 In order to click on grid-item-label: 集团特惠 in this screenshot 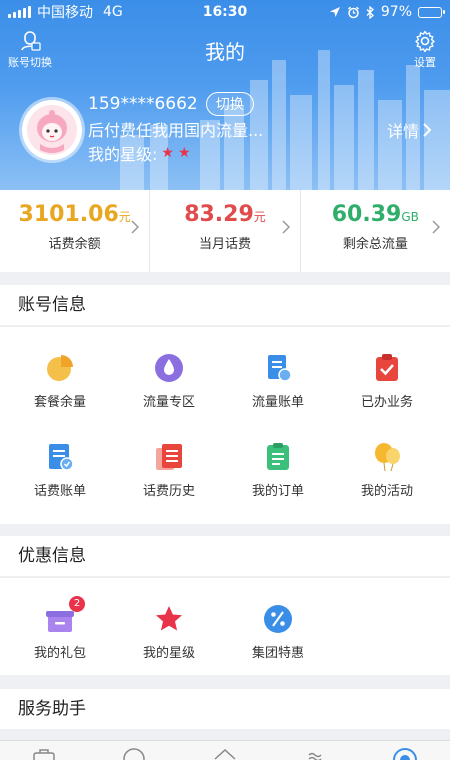, I will do `click(277, 653)`.